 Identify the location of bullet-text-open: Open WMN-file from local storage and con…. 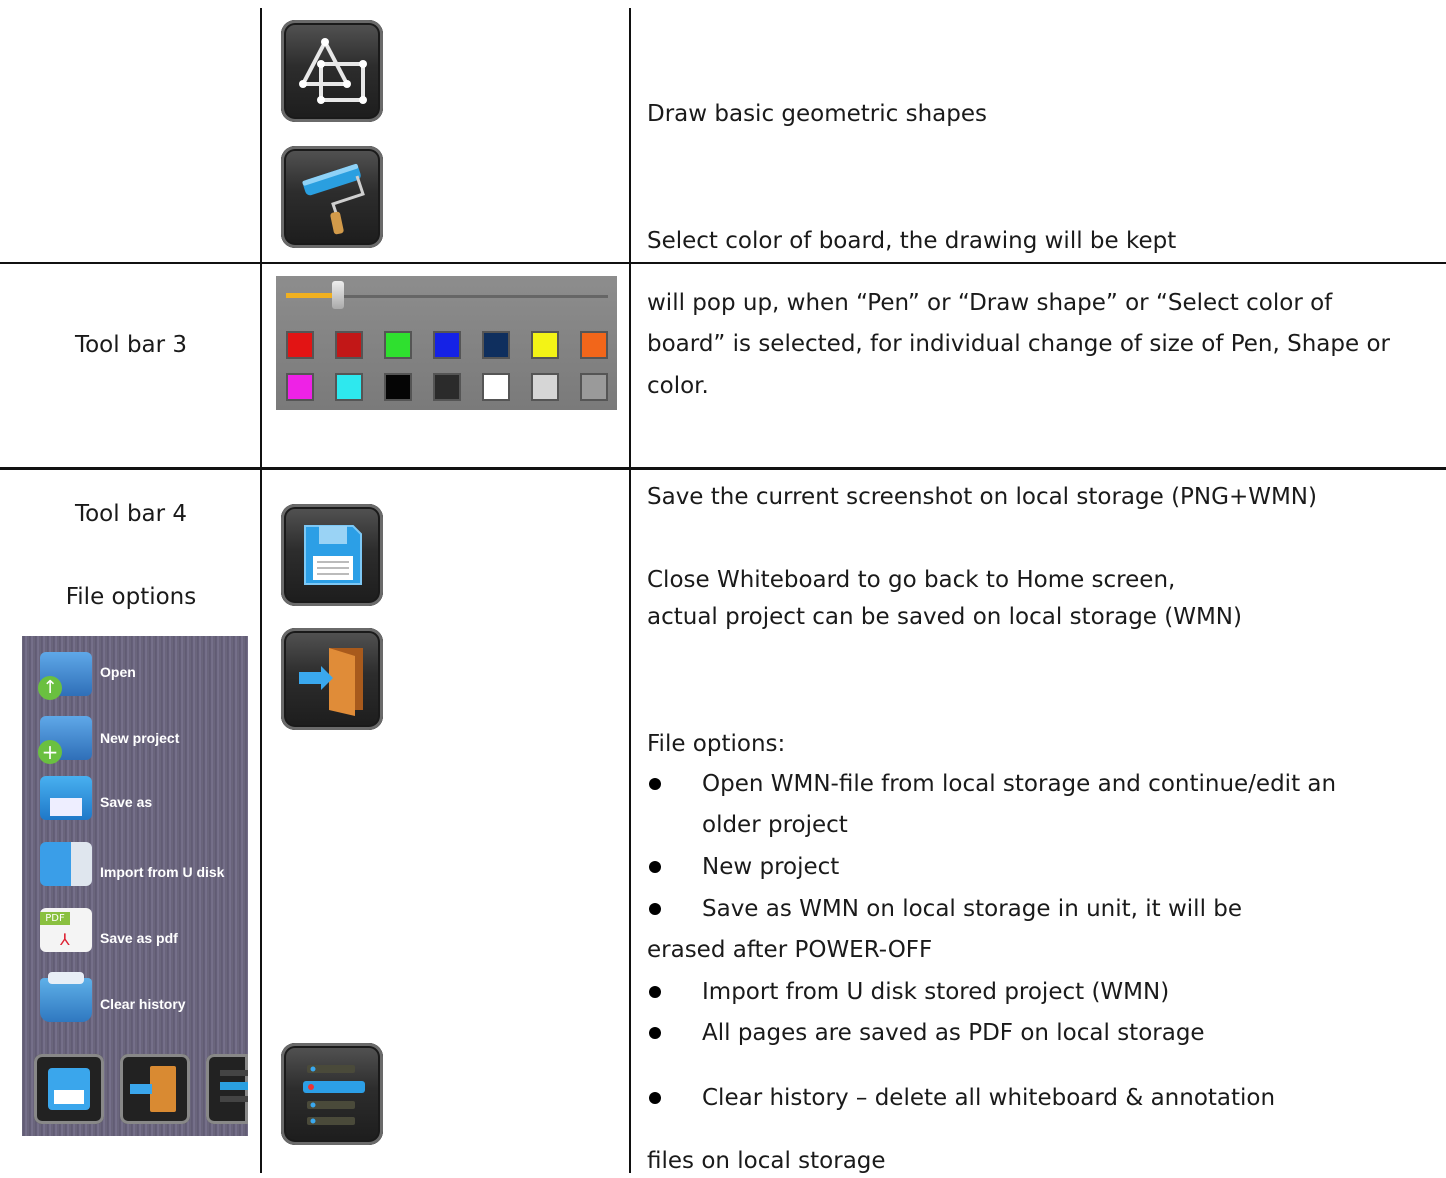
(1019, 784).